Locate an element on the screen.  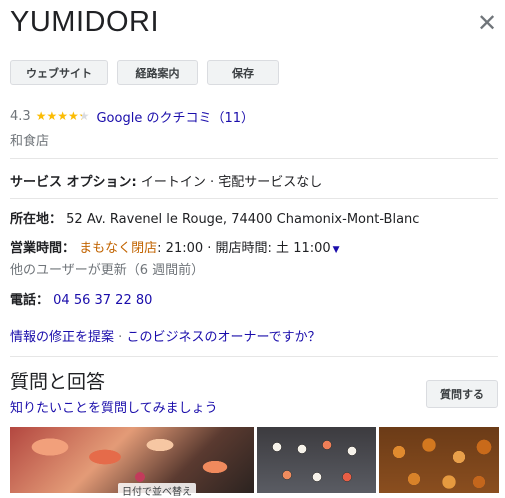
rating-row: 4.3 ★★★★★★ Google のクチコミ（11） is located at coordinates (132, 116).